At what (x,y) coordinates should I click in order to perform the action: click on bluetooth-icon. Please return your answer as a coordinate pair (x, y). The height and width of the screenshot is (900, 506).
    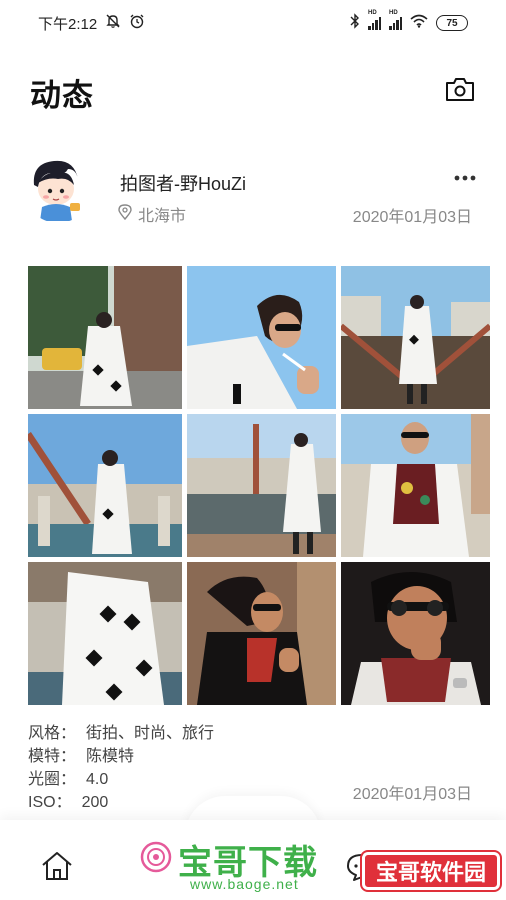
    Looking at the image, I should click on (355, 23).